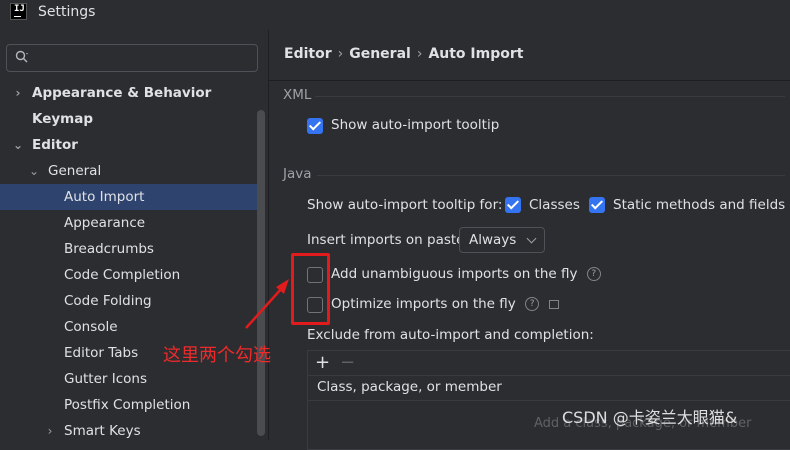  Describe the element at coordinates (650, 417) in the screenshot. I see `watermark: CSDN @卡姿兰大眼猫&` at that location.